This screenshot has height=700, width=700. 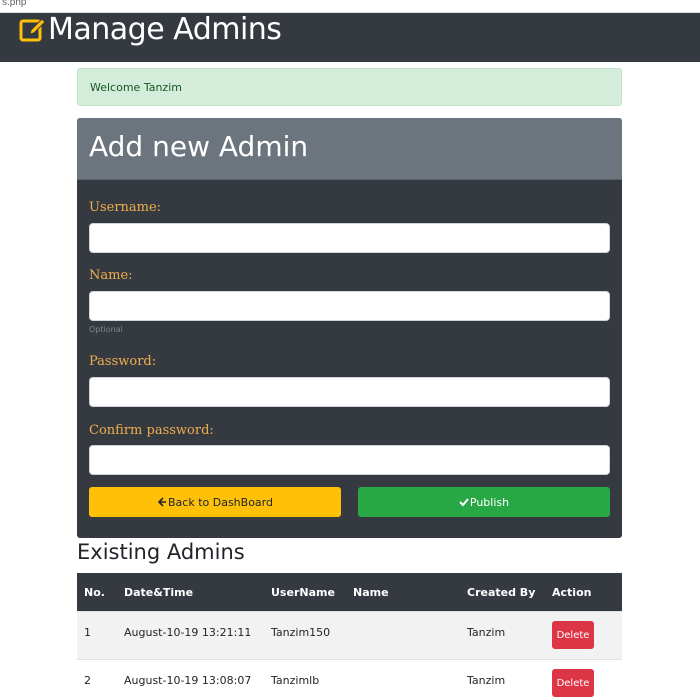 I want to click on alert-message: Welcome Tanzim, so click(x=136, y=87).